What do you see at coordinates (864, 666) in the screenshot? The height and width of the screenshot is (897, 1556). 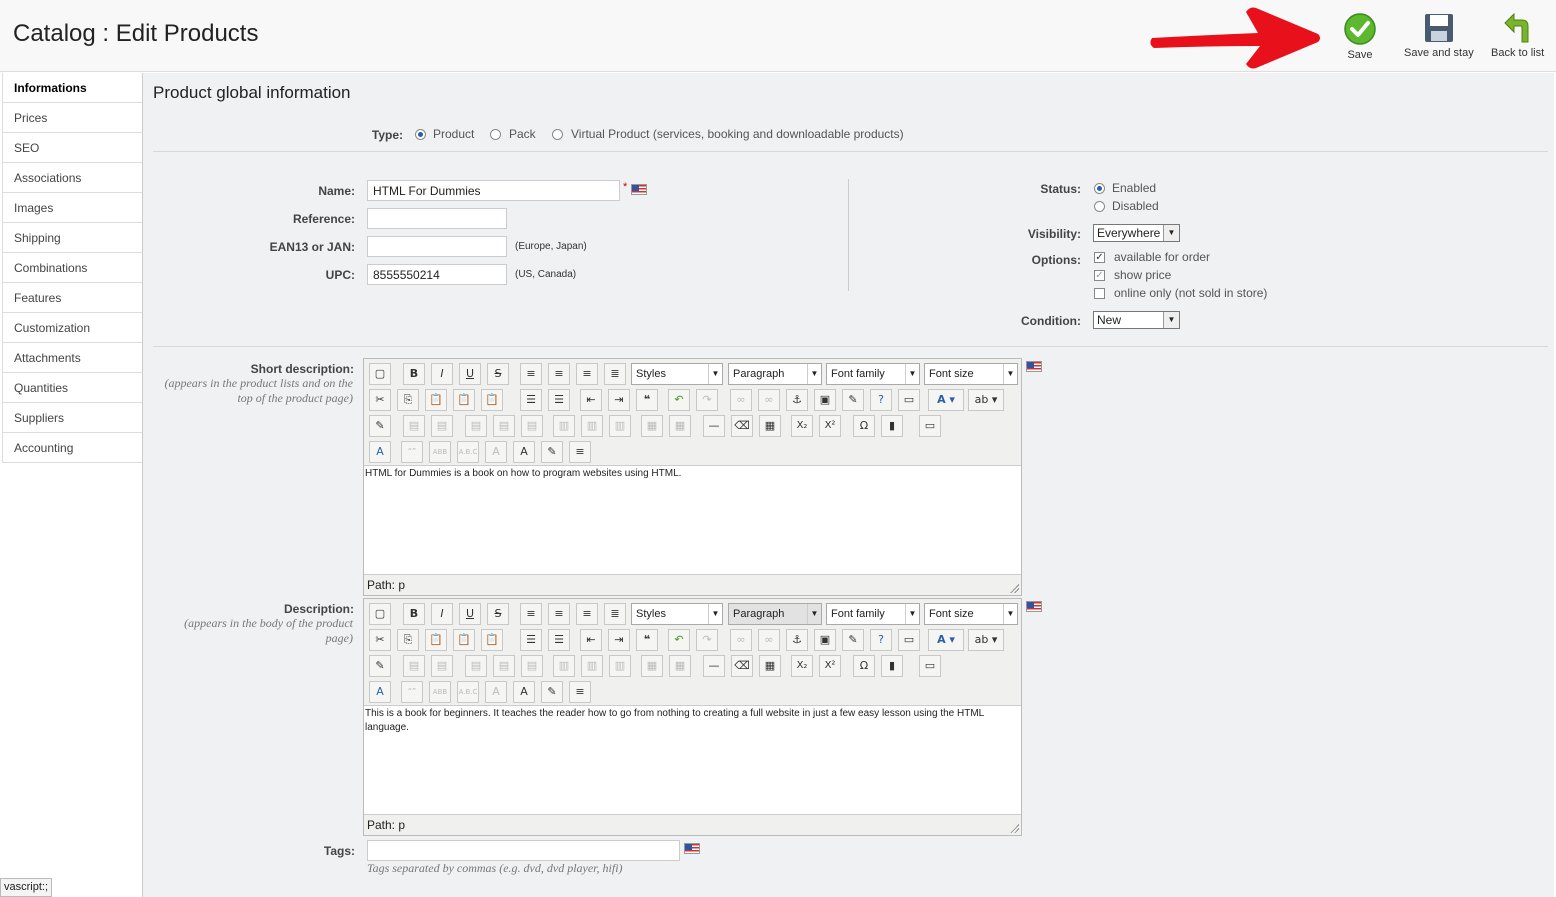 I see `special-char-icon: Ω` at bounding box center [864, 666].